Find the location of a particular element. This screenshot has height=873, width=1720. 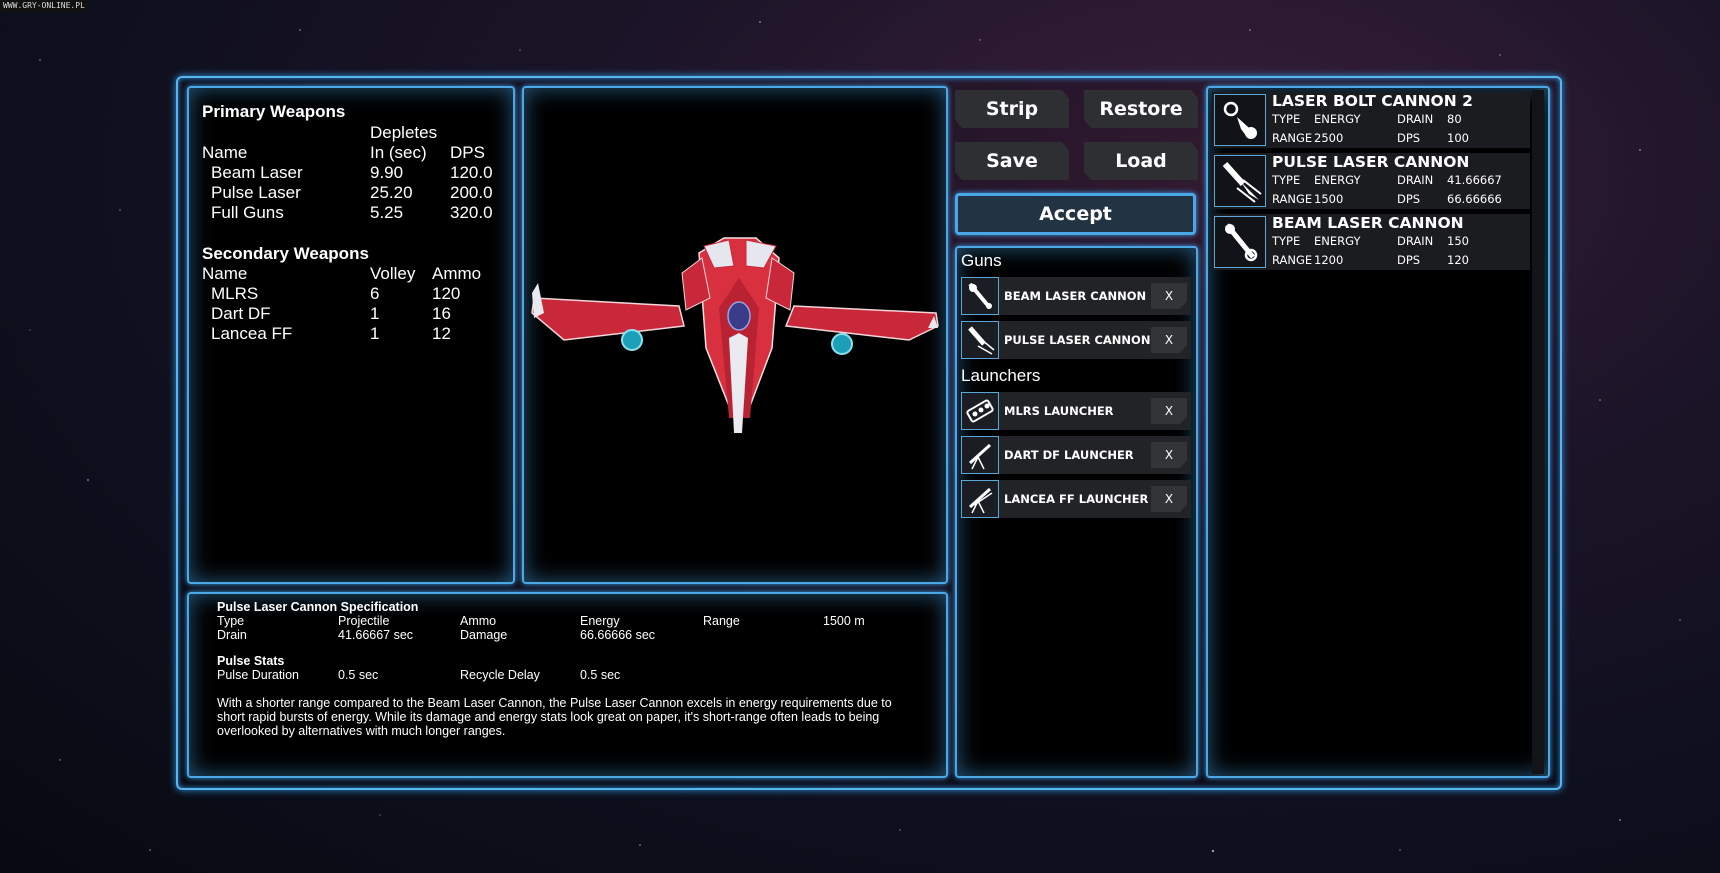

spec-drain-label: Drain is located at coordinates (232, 635).